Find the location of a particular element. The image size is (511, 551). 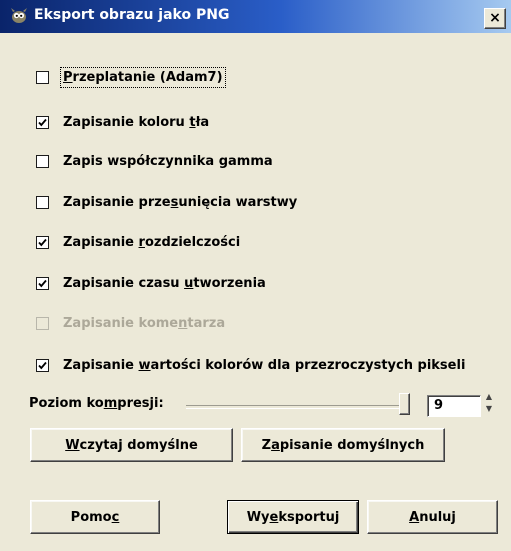

checkbox-save-transparent-colors is located at coordinates (42, 365).